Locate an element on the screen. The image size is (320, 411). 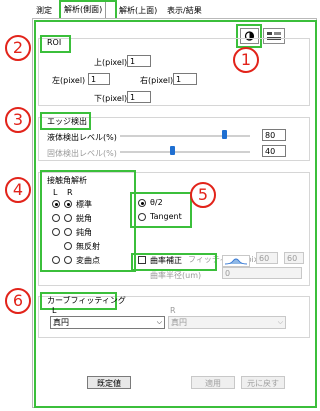
roi-right-input: 1 is located at coordinates (185, 79).